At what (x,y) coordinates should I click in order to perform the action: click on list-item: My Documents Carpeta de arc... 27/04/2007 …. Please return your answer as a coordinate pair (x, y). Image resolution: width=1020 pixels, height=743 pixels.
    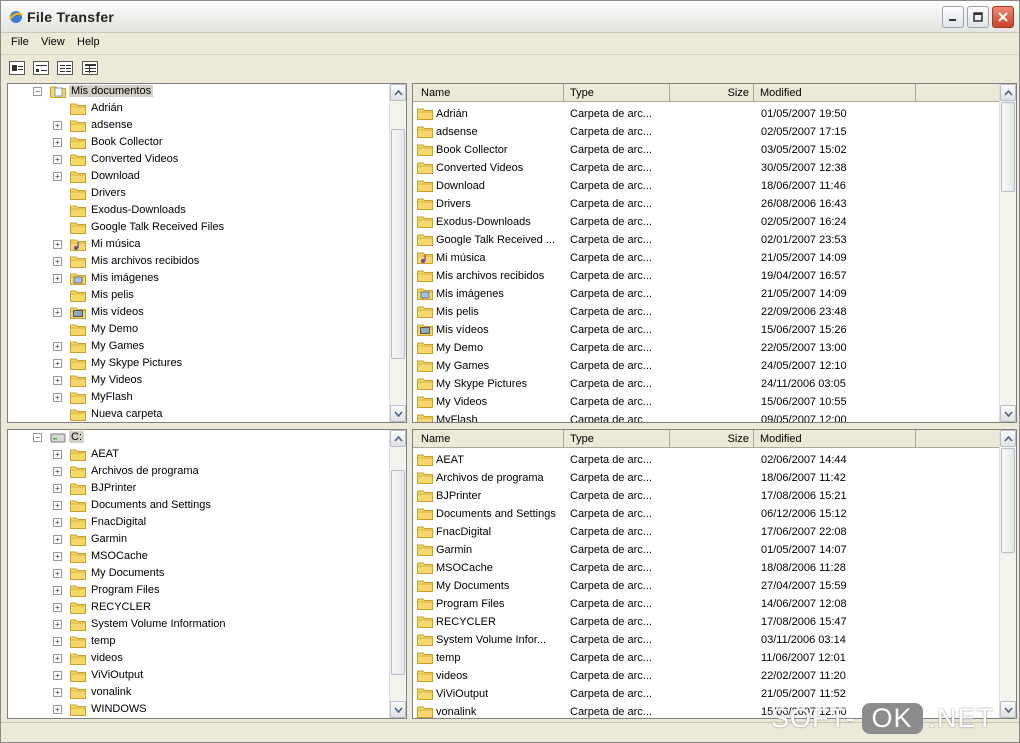
    Looking at the image, I should click on (707, 586).